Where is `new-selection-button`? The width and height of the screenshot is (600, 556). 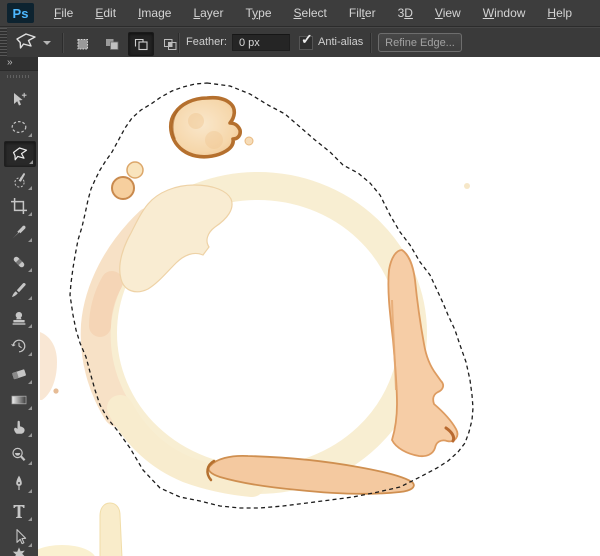
new-selection-button is located at coordinates (83, 44).